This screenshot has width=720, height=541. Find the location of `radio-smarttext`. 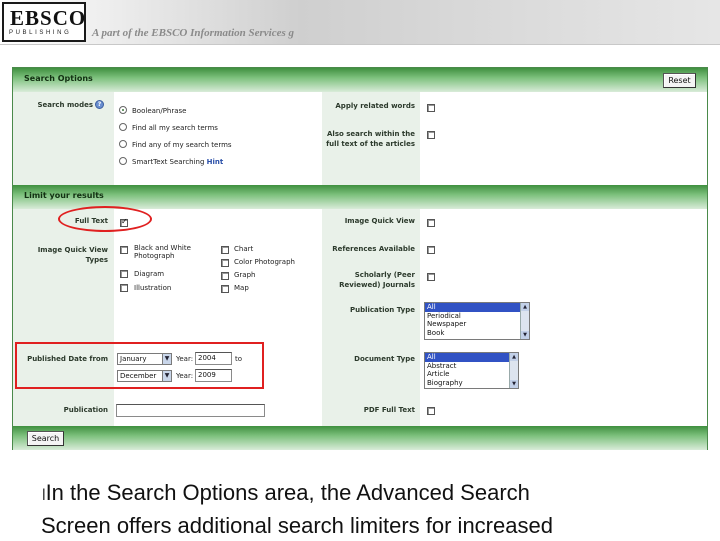

radio-smarttext is located at coordinates (123, 161).